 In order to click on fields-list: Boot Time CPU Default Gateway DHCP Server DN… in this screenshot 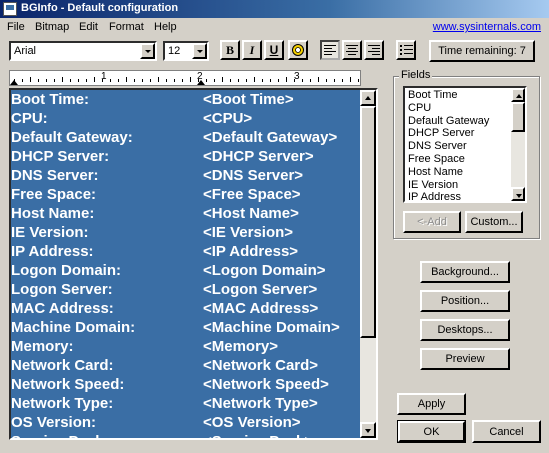, I will do `click(465, 144)`.